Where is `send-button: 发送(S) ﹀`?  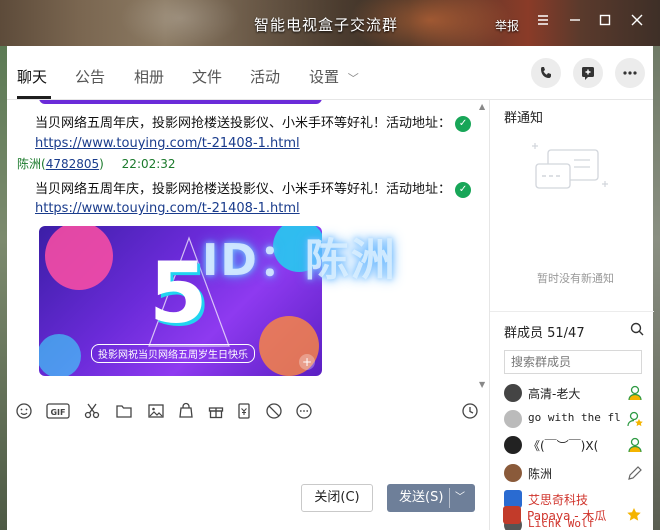
send-button: 发送(S) ﹀ is located at coordinates (431, 498).